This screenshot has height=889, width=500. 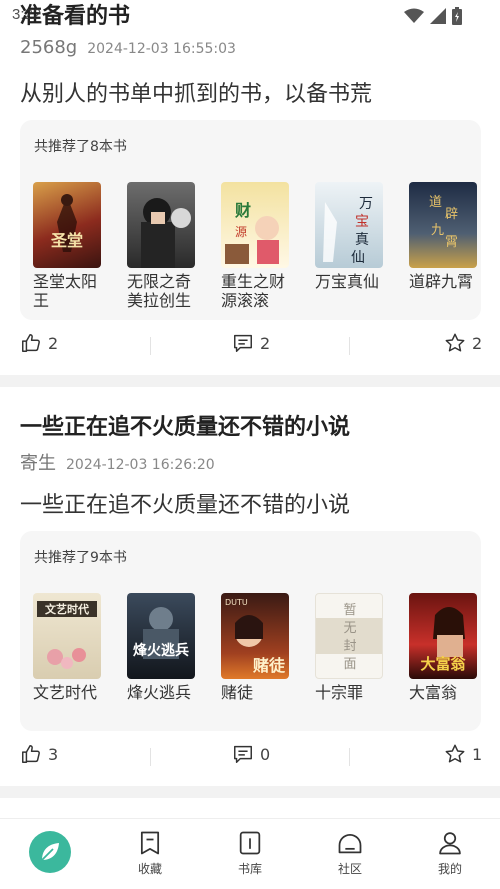 What do you see at coordinates (48, 47) in the screenshot?
I see `post-author: 2568g` at bounding box center [48, 47].